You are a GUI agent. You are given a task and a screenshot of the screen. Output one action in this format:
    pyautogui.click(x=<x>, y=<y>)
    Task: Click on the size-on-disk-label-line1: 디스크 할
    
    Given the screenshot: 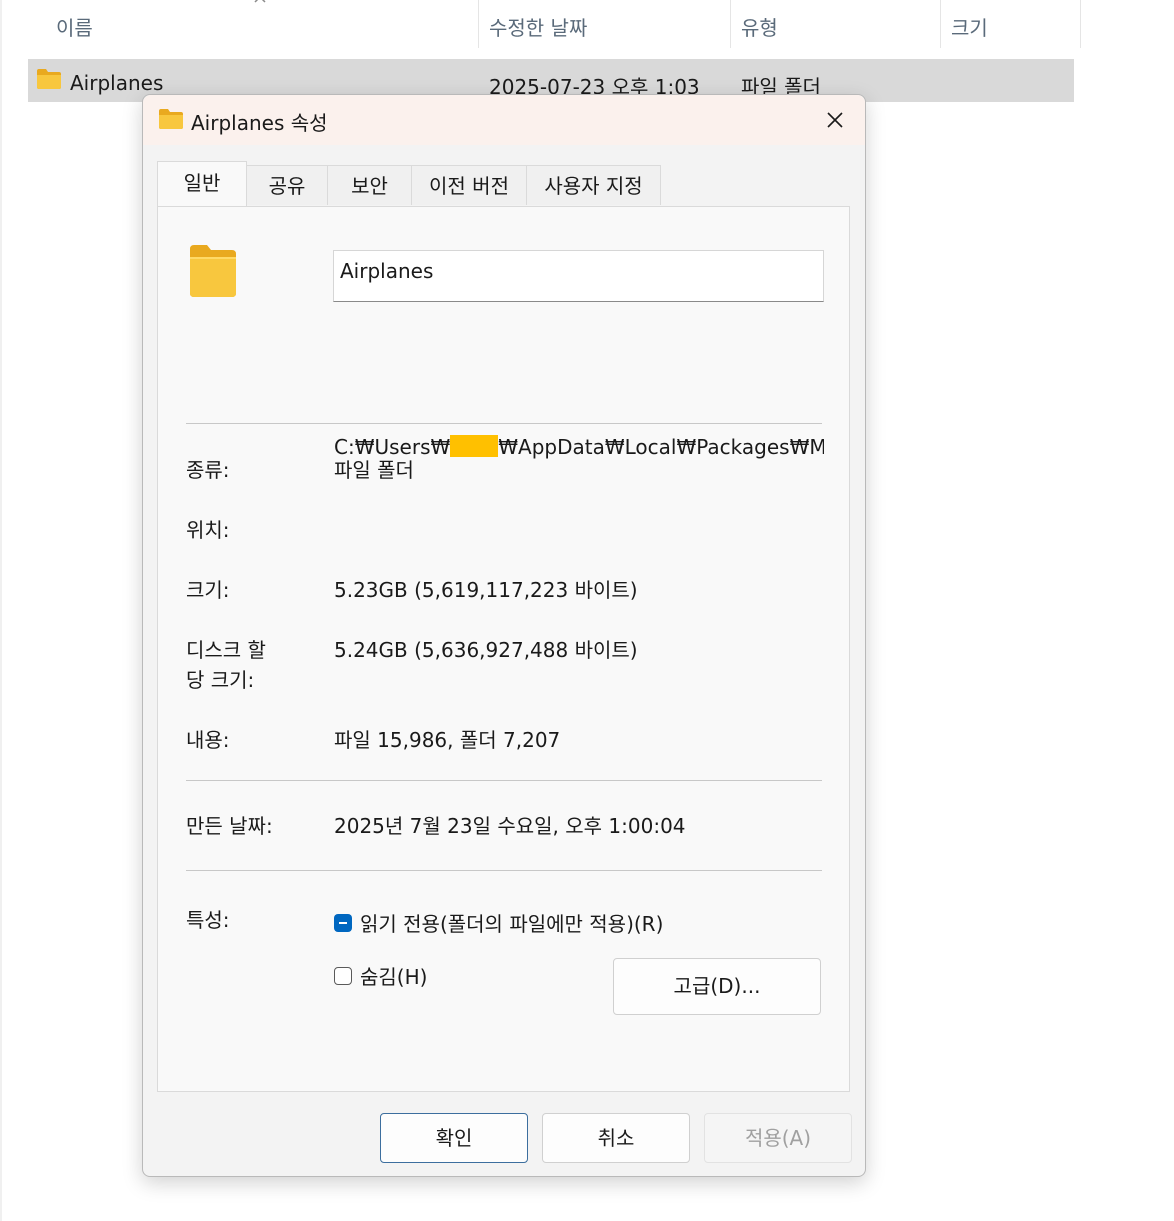 What is the action you would take?
    pyautogui.click(x=226, y=650)
    